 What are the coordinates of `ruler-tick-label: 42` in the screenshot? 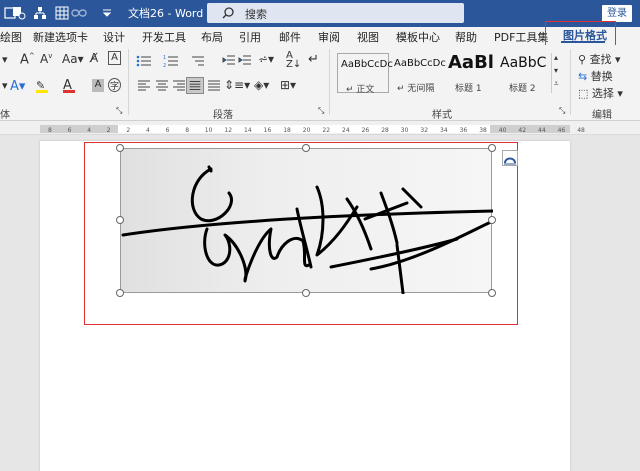 It's located at (522, 130).